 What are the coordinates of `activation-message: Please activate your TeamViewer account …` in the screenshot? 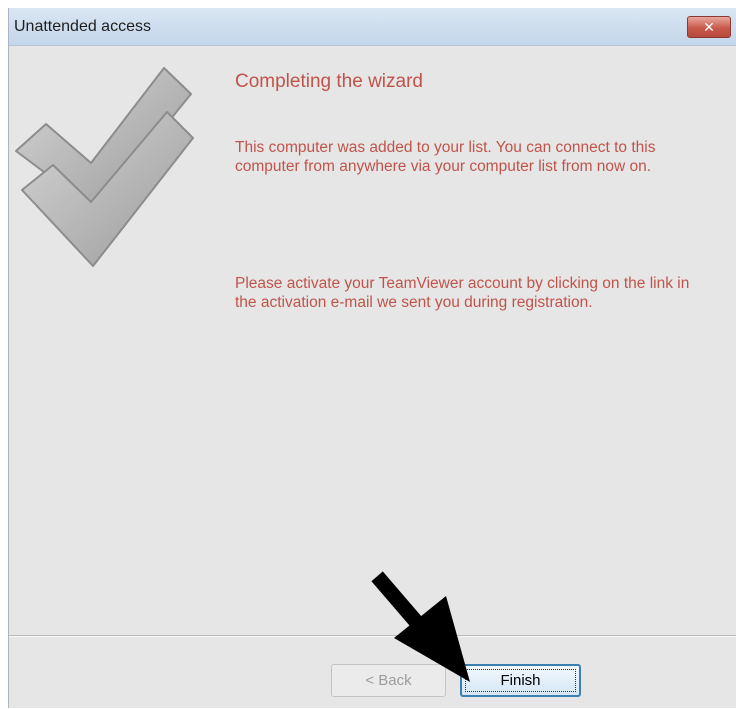 It's located at (462, 293).